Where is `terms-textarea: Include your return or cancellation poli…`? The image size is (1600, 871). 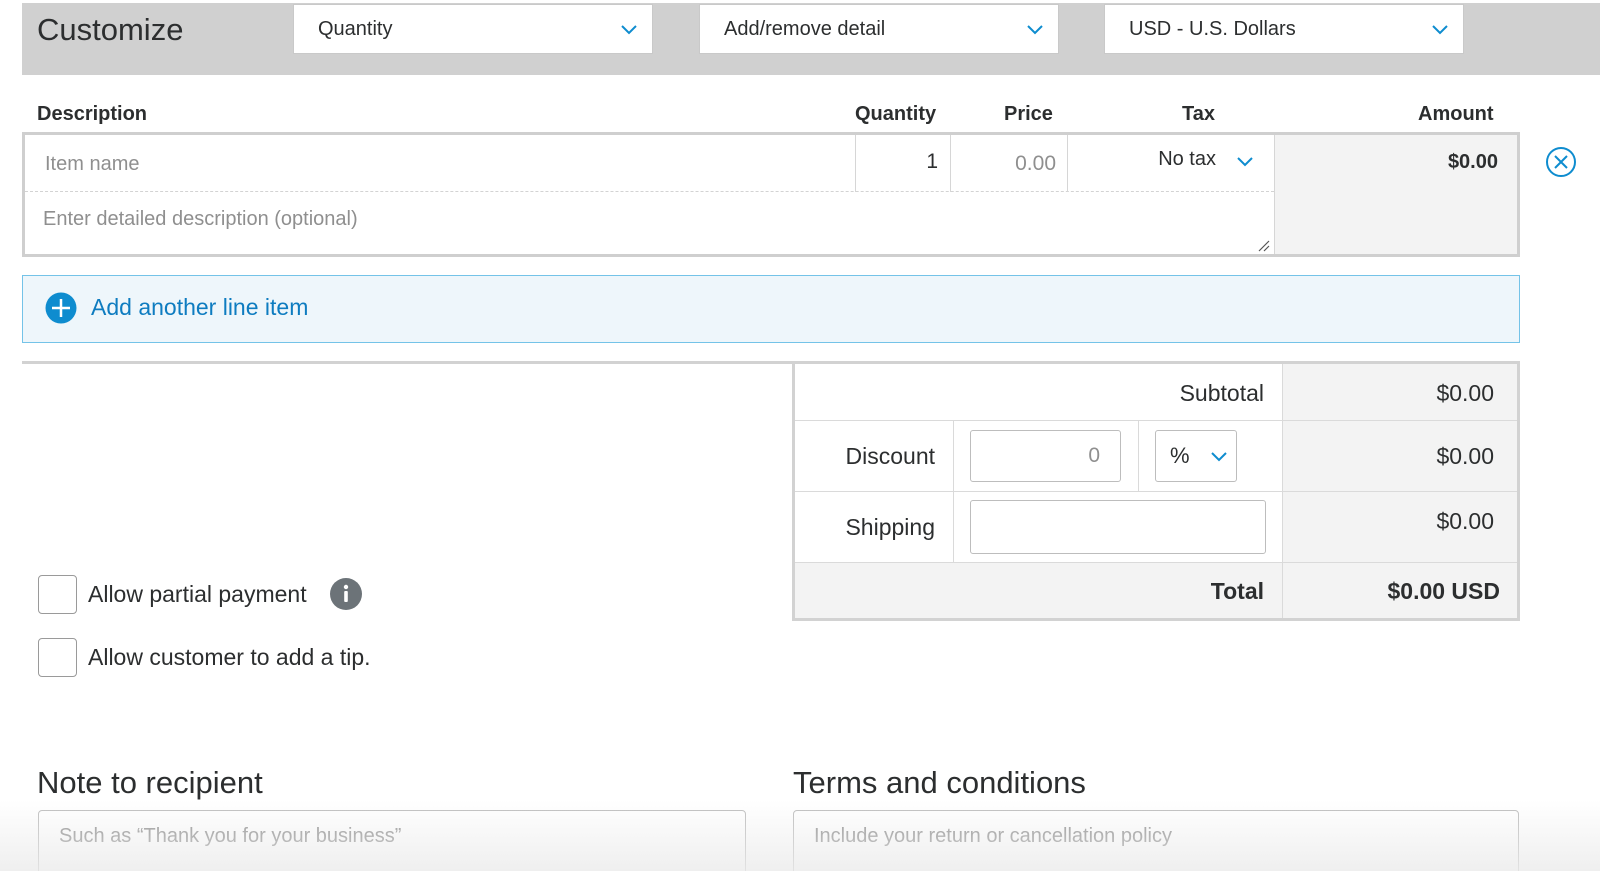
terms-textarea: Include your return or cancellation poli… is located at coordinates (1156, 840).